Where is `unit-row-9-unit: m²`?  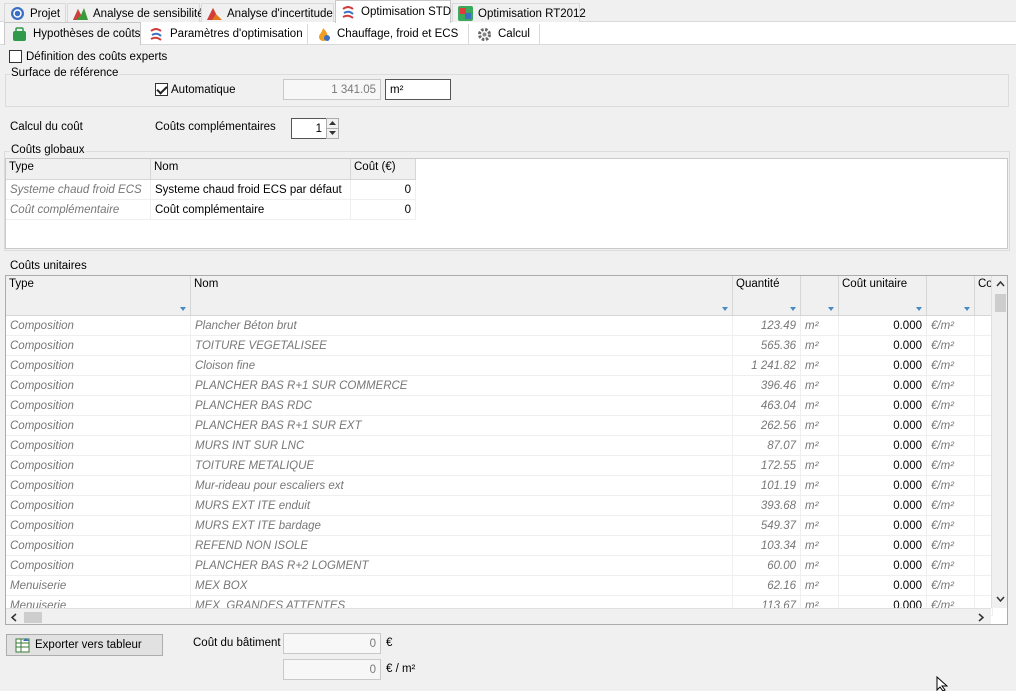
unit-row-9-unit: m² is located at coordinates (820, 486).